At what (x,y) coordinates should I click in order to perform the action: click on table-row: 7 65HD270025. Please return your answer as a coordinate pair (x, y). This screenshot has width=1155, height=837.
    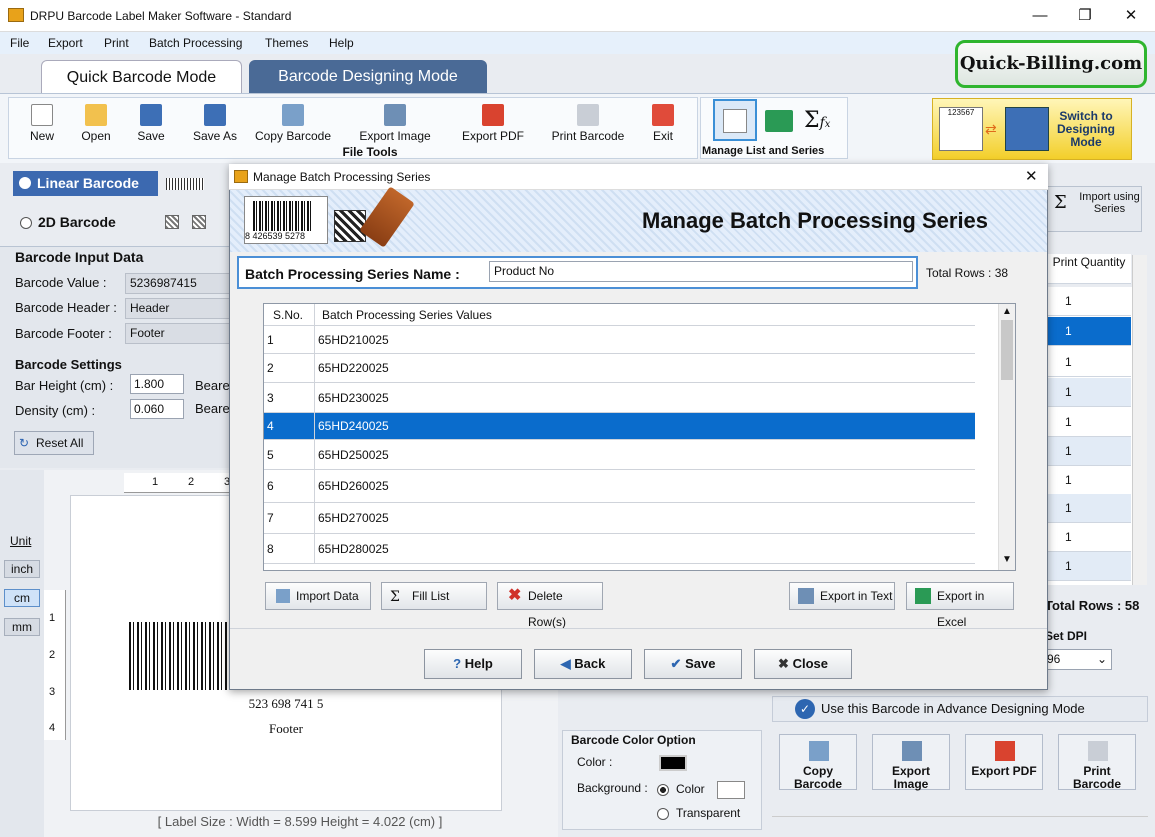
    Looking at the image, I should click on (619, 518).